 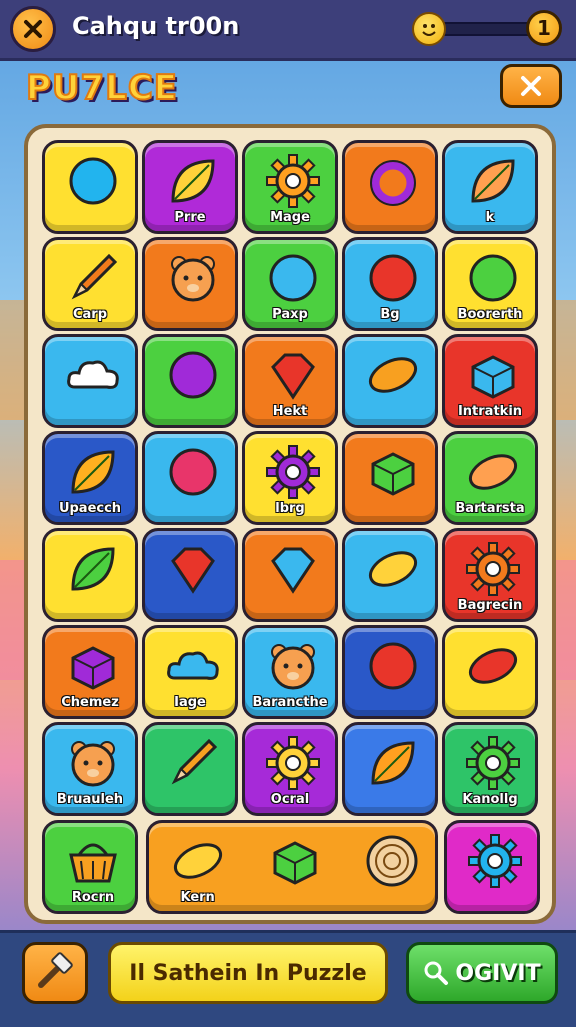 I want to click on block-icon, so click(x=493, y=377).